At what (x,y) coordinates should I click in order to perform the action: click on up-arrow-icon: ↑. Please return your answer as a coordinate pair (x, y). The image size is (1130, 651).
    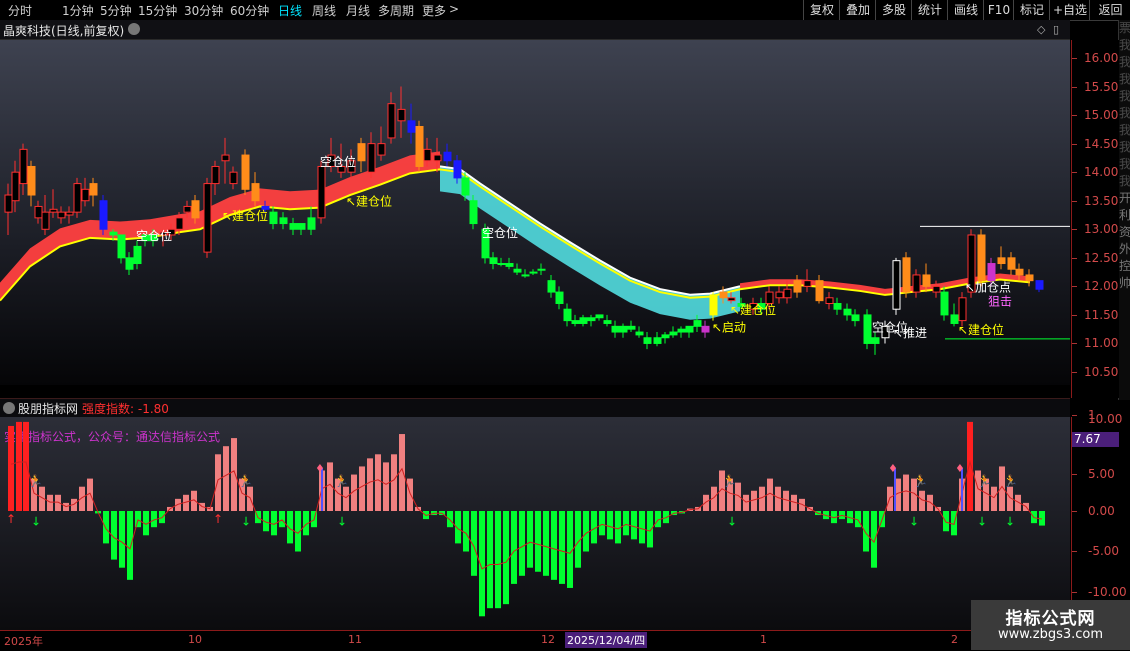
    Looking at the image, I should click on (218, 519).